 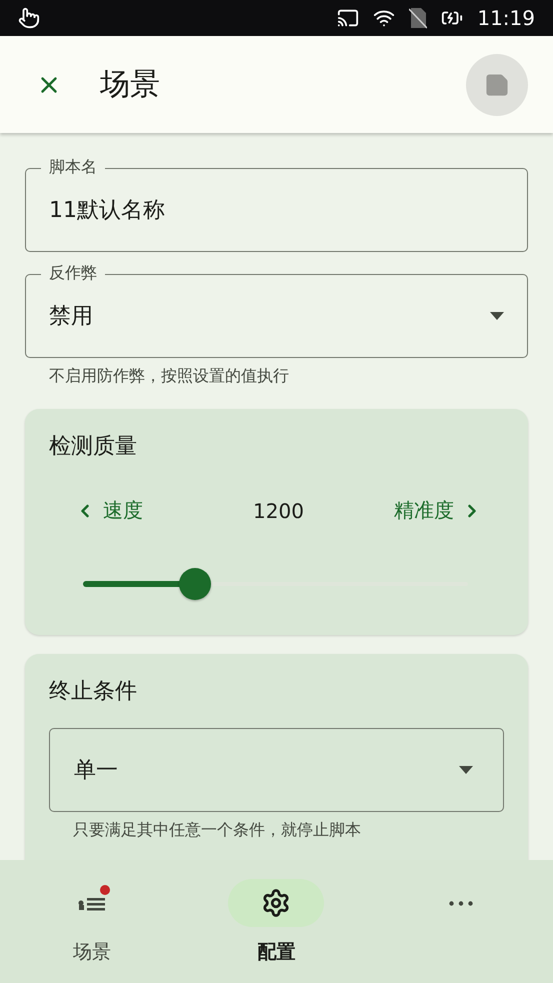 I want to click on speed-link: 速度, so click(x=109, y=510).